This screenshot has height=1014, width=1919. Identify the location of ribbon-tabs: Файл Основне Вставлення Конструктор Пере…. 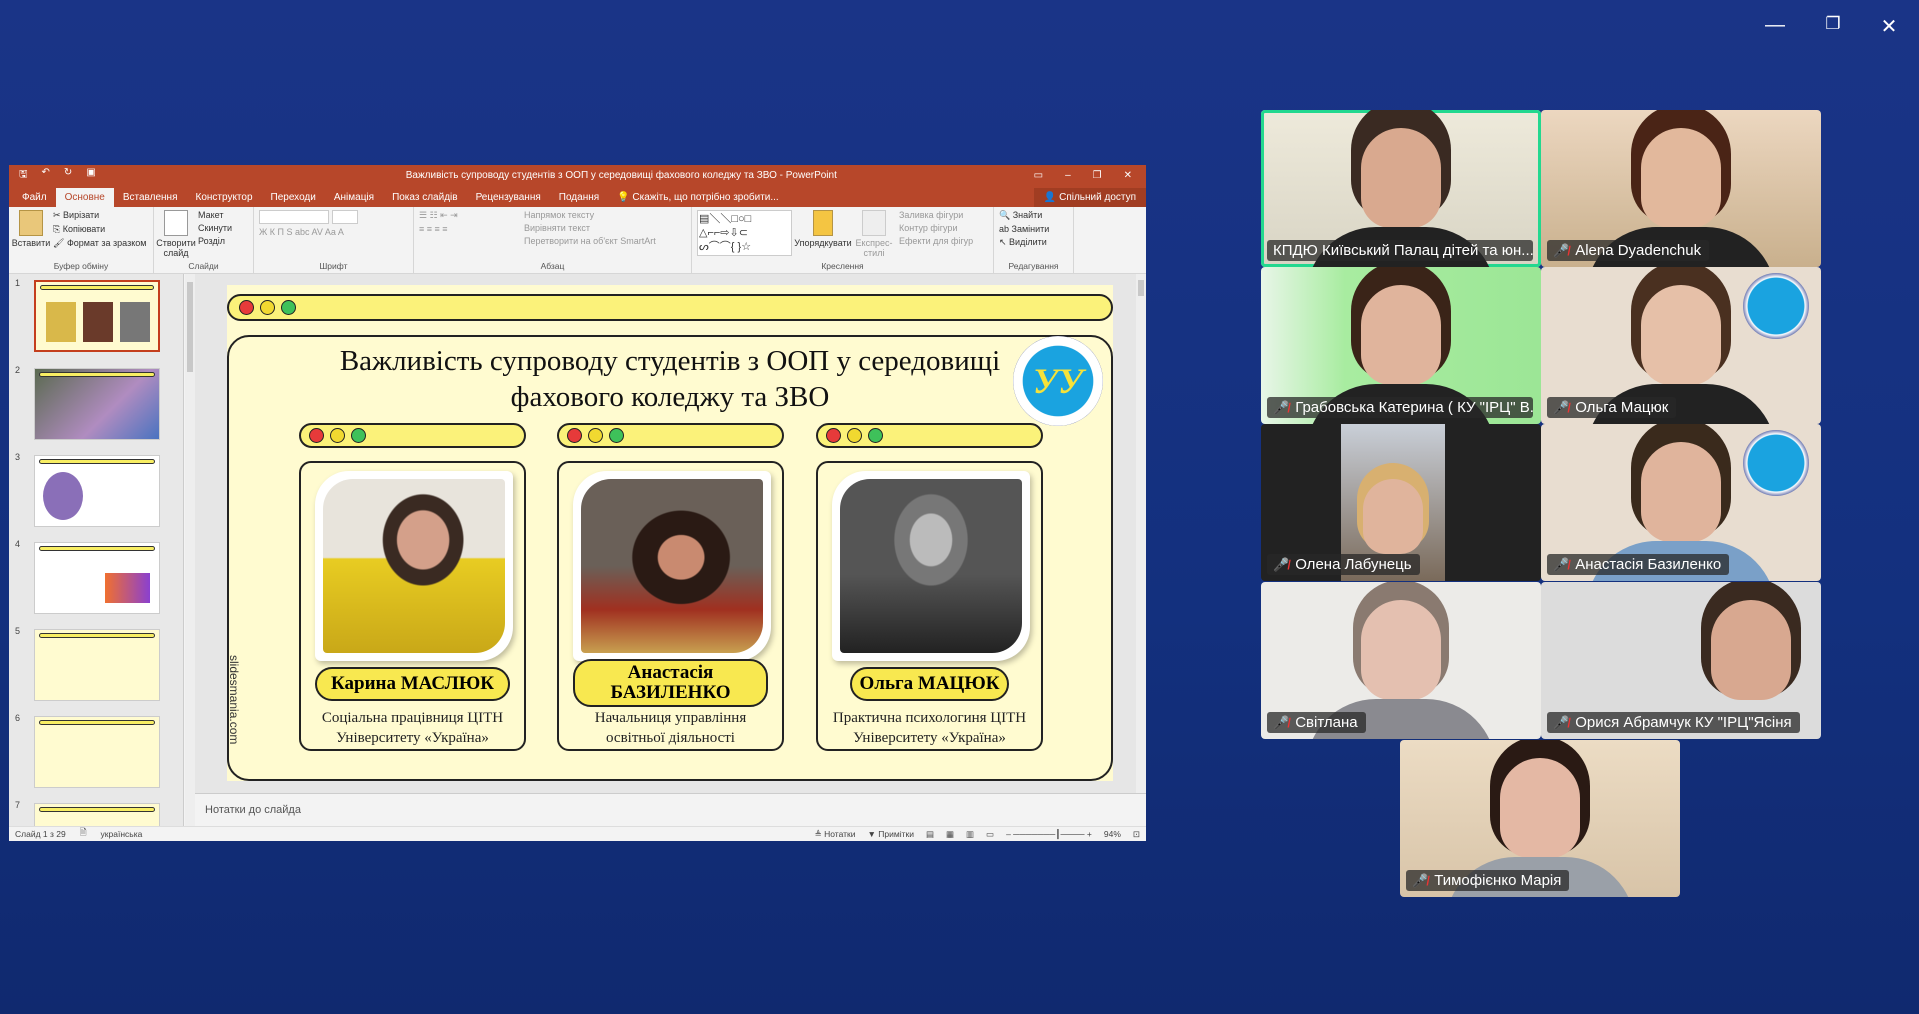
(577, 196).